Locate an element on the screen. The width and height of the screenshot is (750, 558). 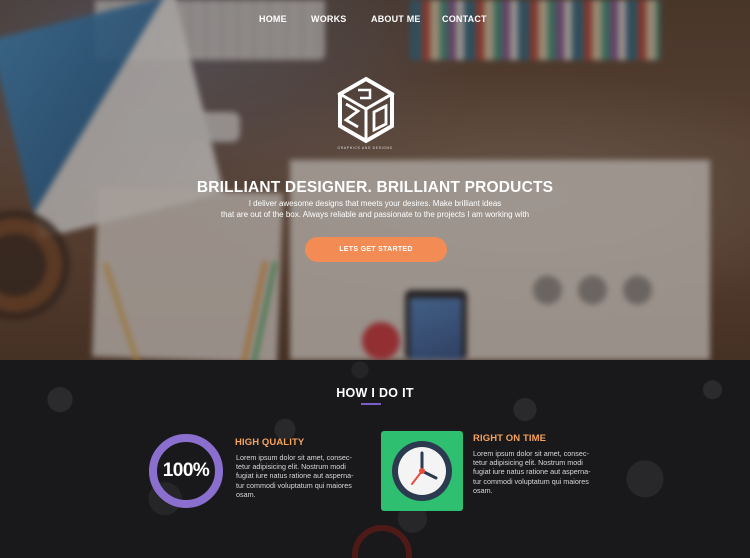
ipod-booklet-photo is located at coordinates (112, 119).